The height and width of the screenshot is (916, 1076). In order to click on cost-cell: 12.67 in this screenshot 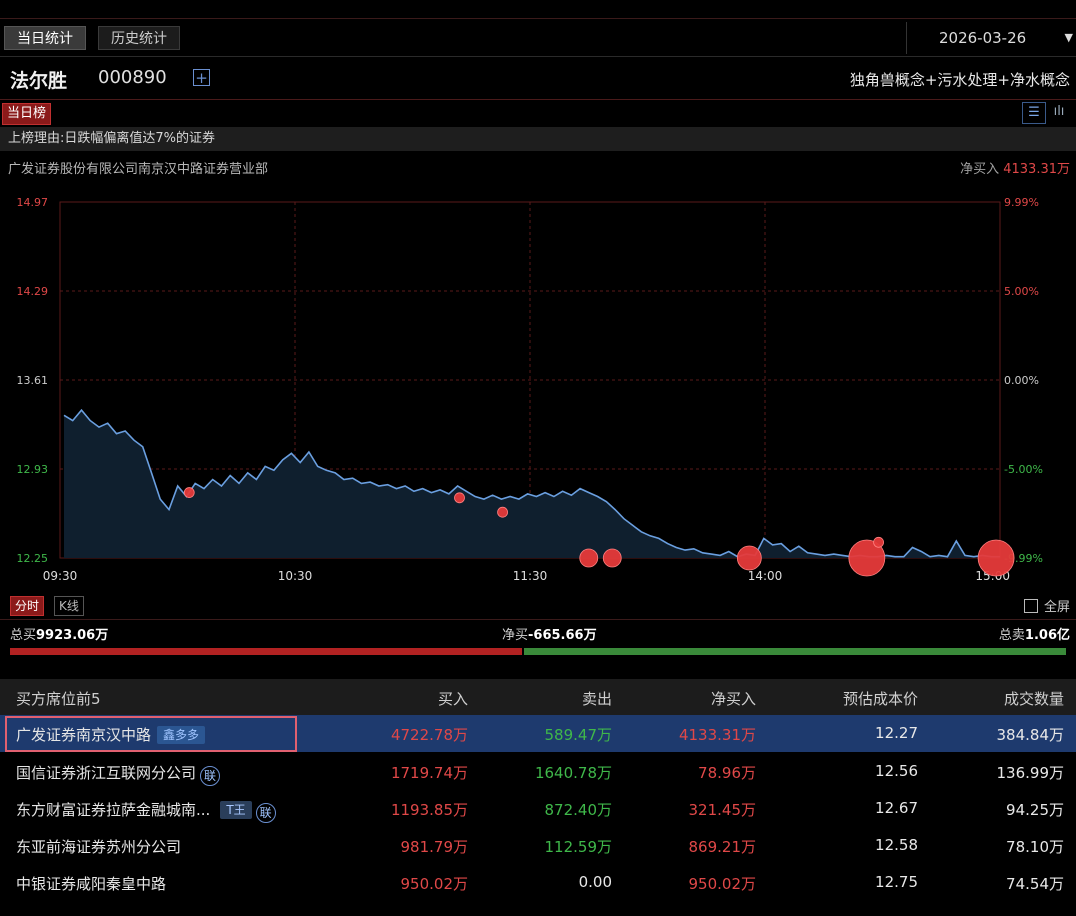, I will do `click(896, 808)`.